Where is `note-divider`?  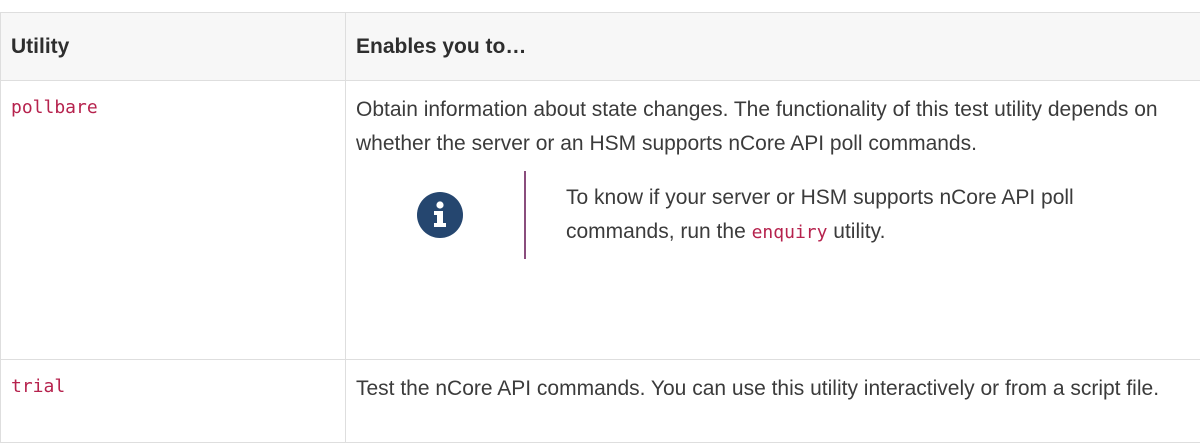
note-divider is located at coordinates (525, 215).